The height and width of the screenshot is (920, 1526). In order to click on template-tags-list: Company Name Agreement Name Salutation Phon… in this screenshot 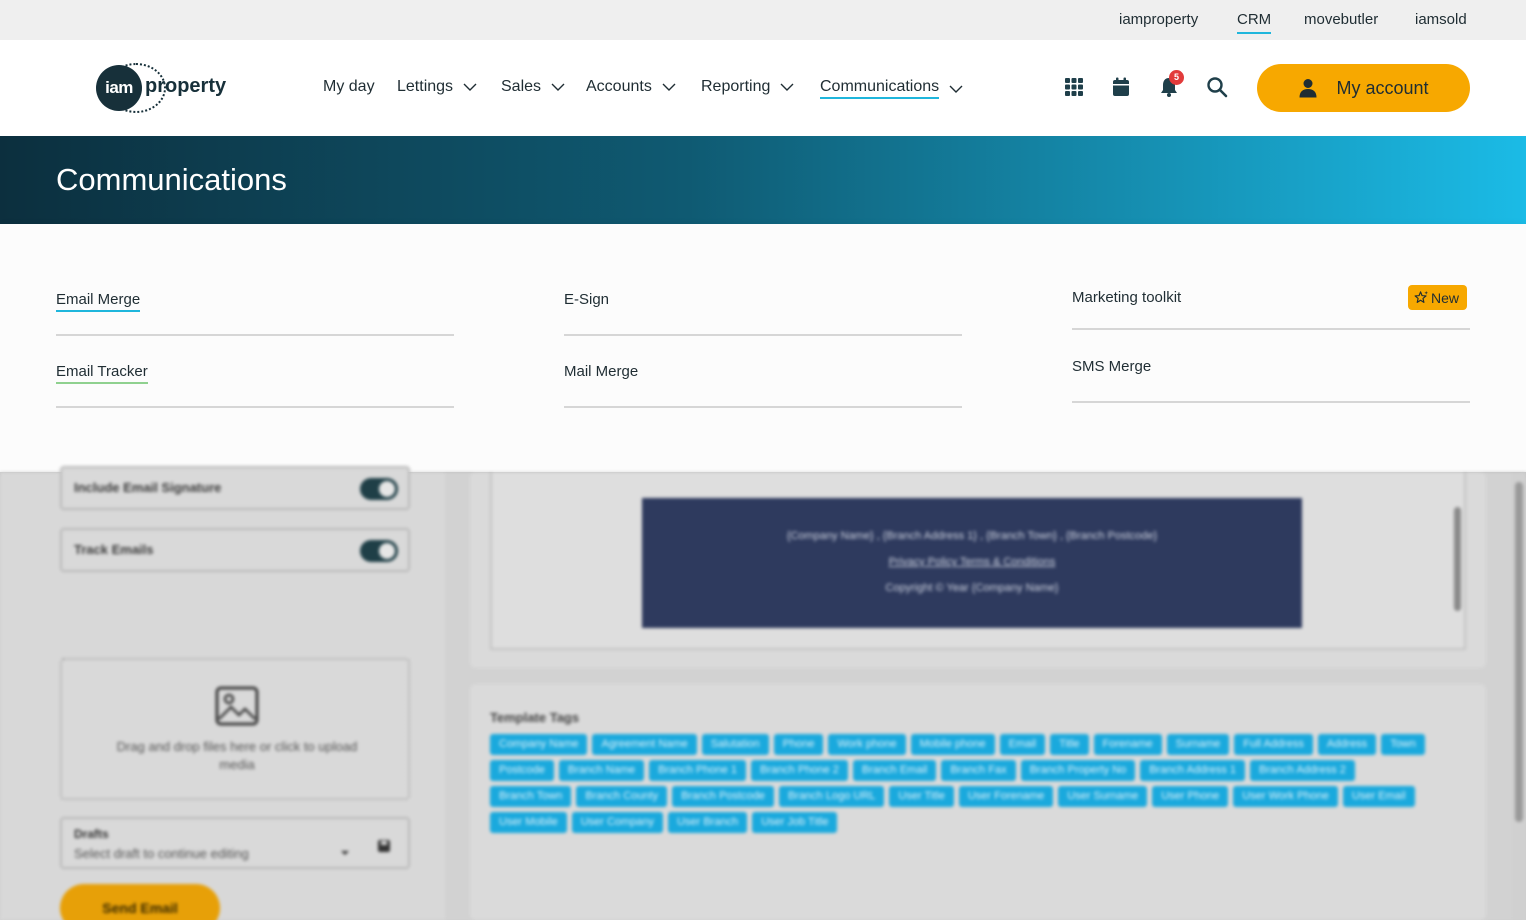, I will do `click(965, 783)`.